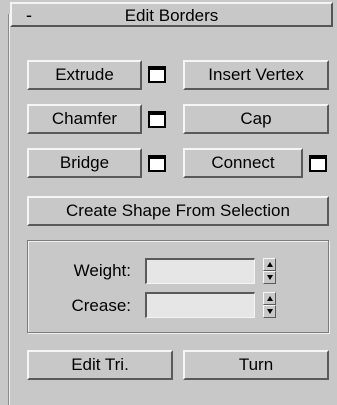 This screenshot has height=405, width=337. Describe the element at coordinates (200, 305) in the screenshot. I see `crease-field` at that location.